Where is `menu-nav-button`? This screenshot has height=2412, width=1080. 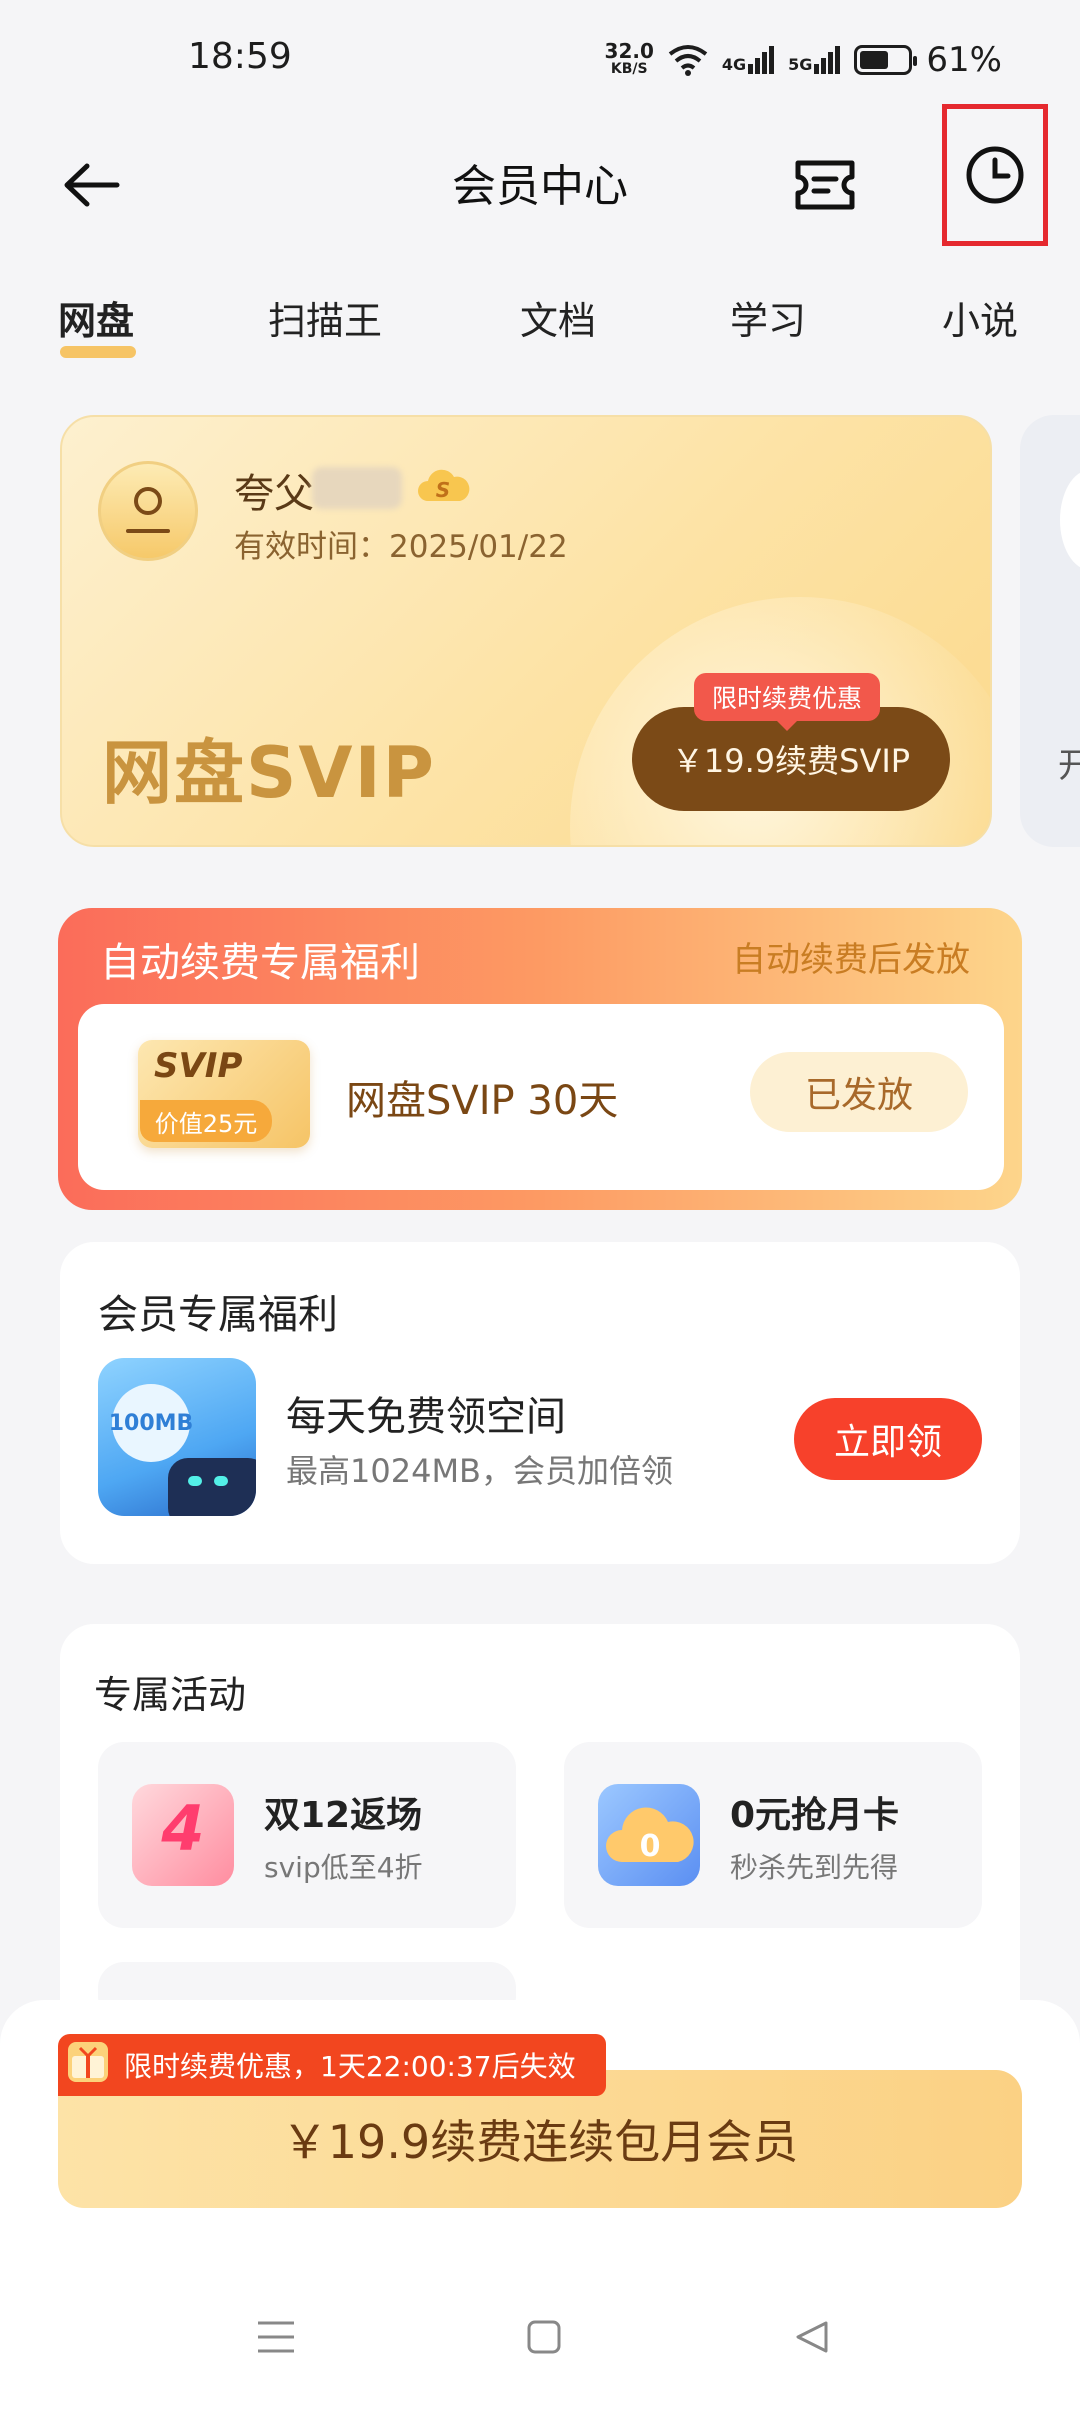 menu-nav-button is located at coordinates (276, 2337).